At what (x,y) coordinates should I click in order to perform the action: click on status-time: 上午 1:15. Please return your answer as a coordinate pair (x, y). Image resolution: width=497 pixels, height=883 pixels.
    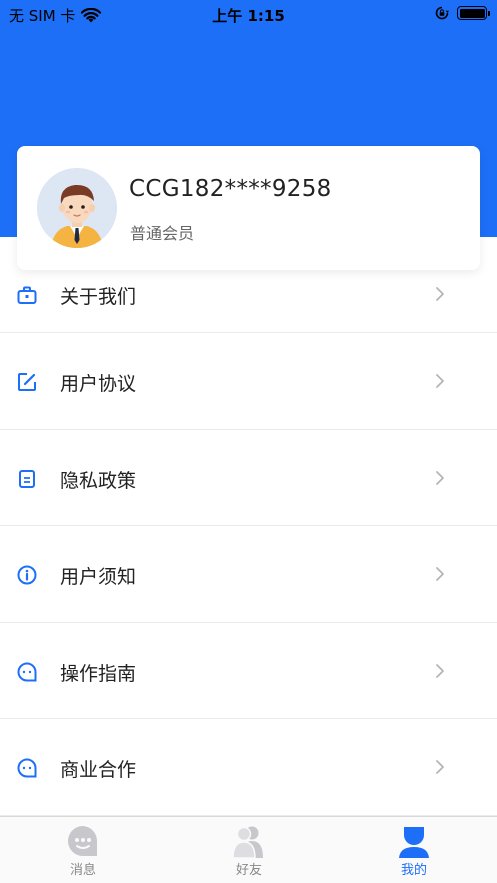
    Looking at the image, I should click on (248, 16).